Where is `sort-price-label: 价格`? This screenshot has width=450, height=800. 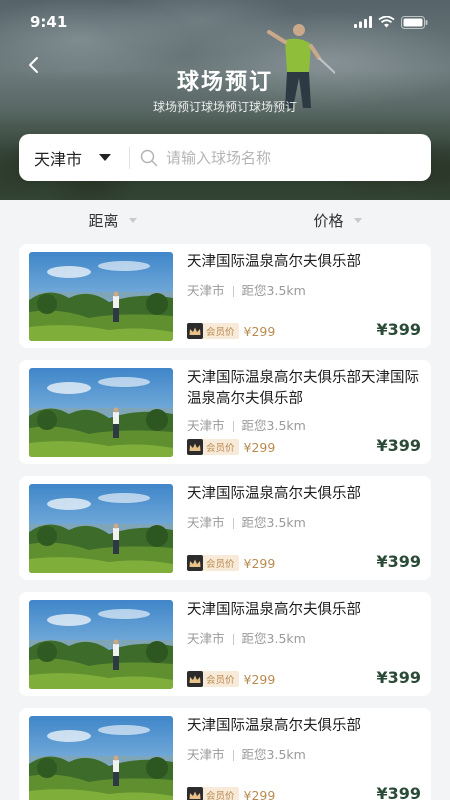 sort-price-label: 价格 is located at coordinates (328, 220).